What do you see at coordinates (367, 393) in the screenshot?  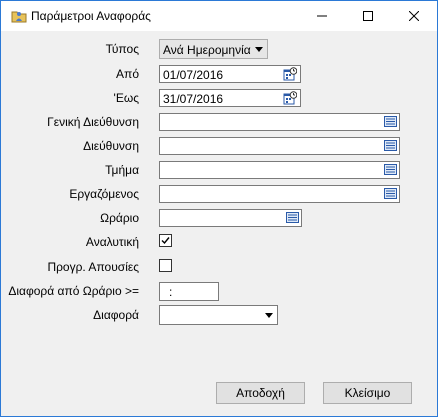 I see `close-dialog-button: Κλείσιμο` at bounding box center [367, 393].